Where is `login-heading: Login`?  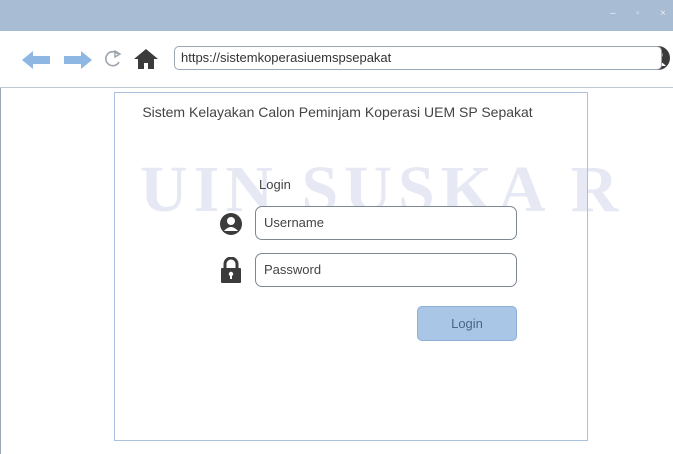
login-heading: Login is located at coordinates (275, 184).